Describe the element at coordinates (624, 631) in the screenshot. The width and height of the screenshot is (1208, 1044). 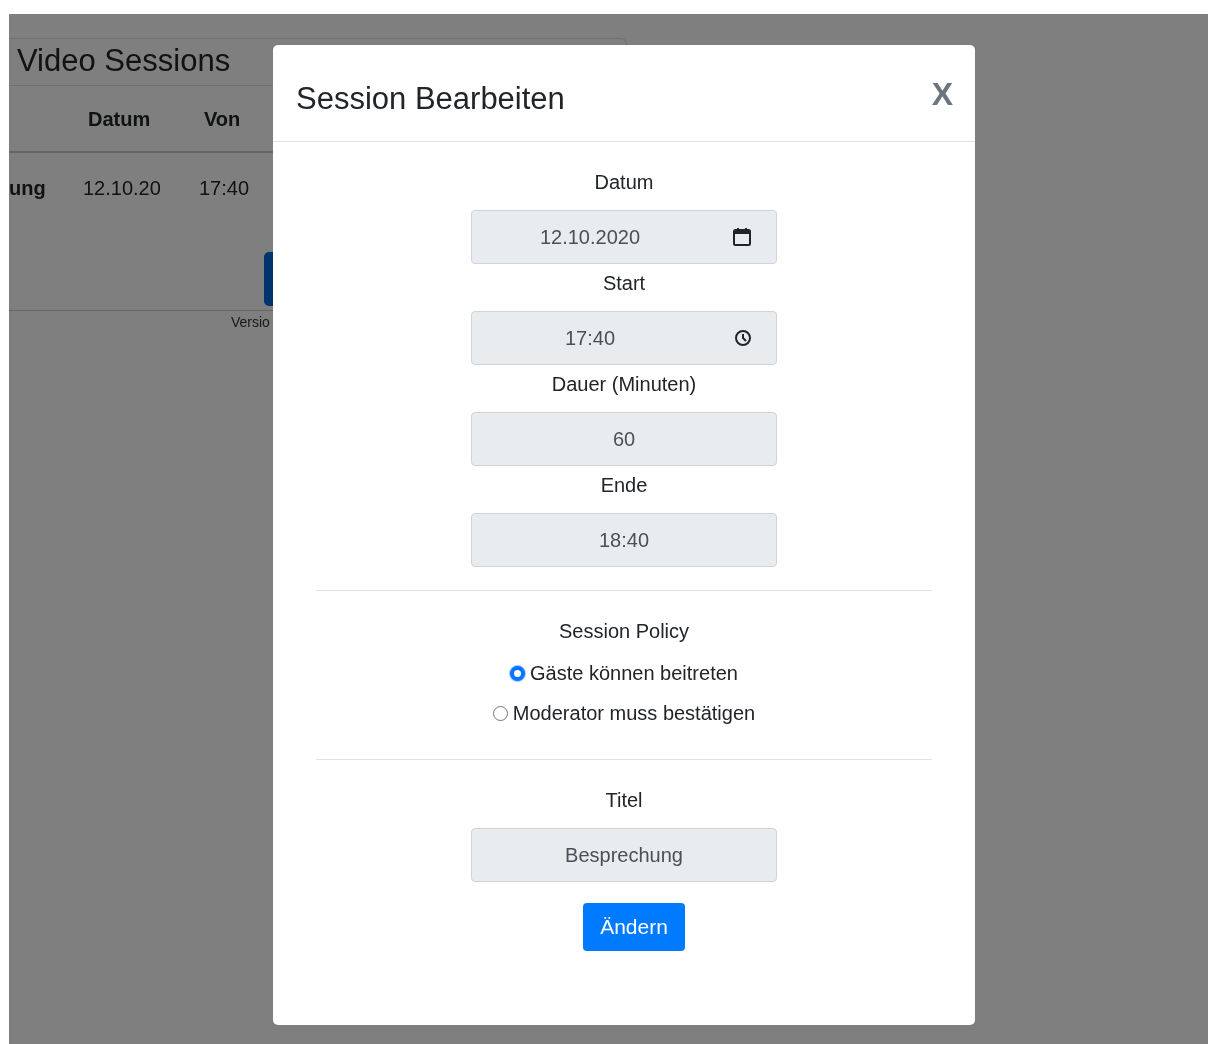
I see `section-label: Session Policy` at that location.